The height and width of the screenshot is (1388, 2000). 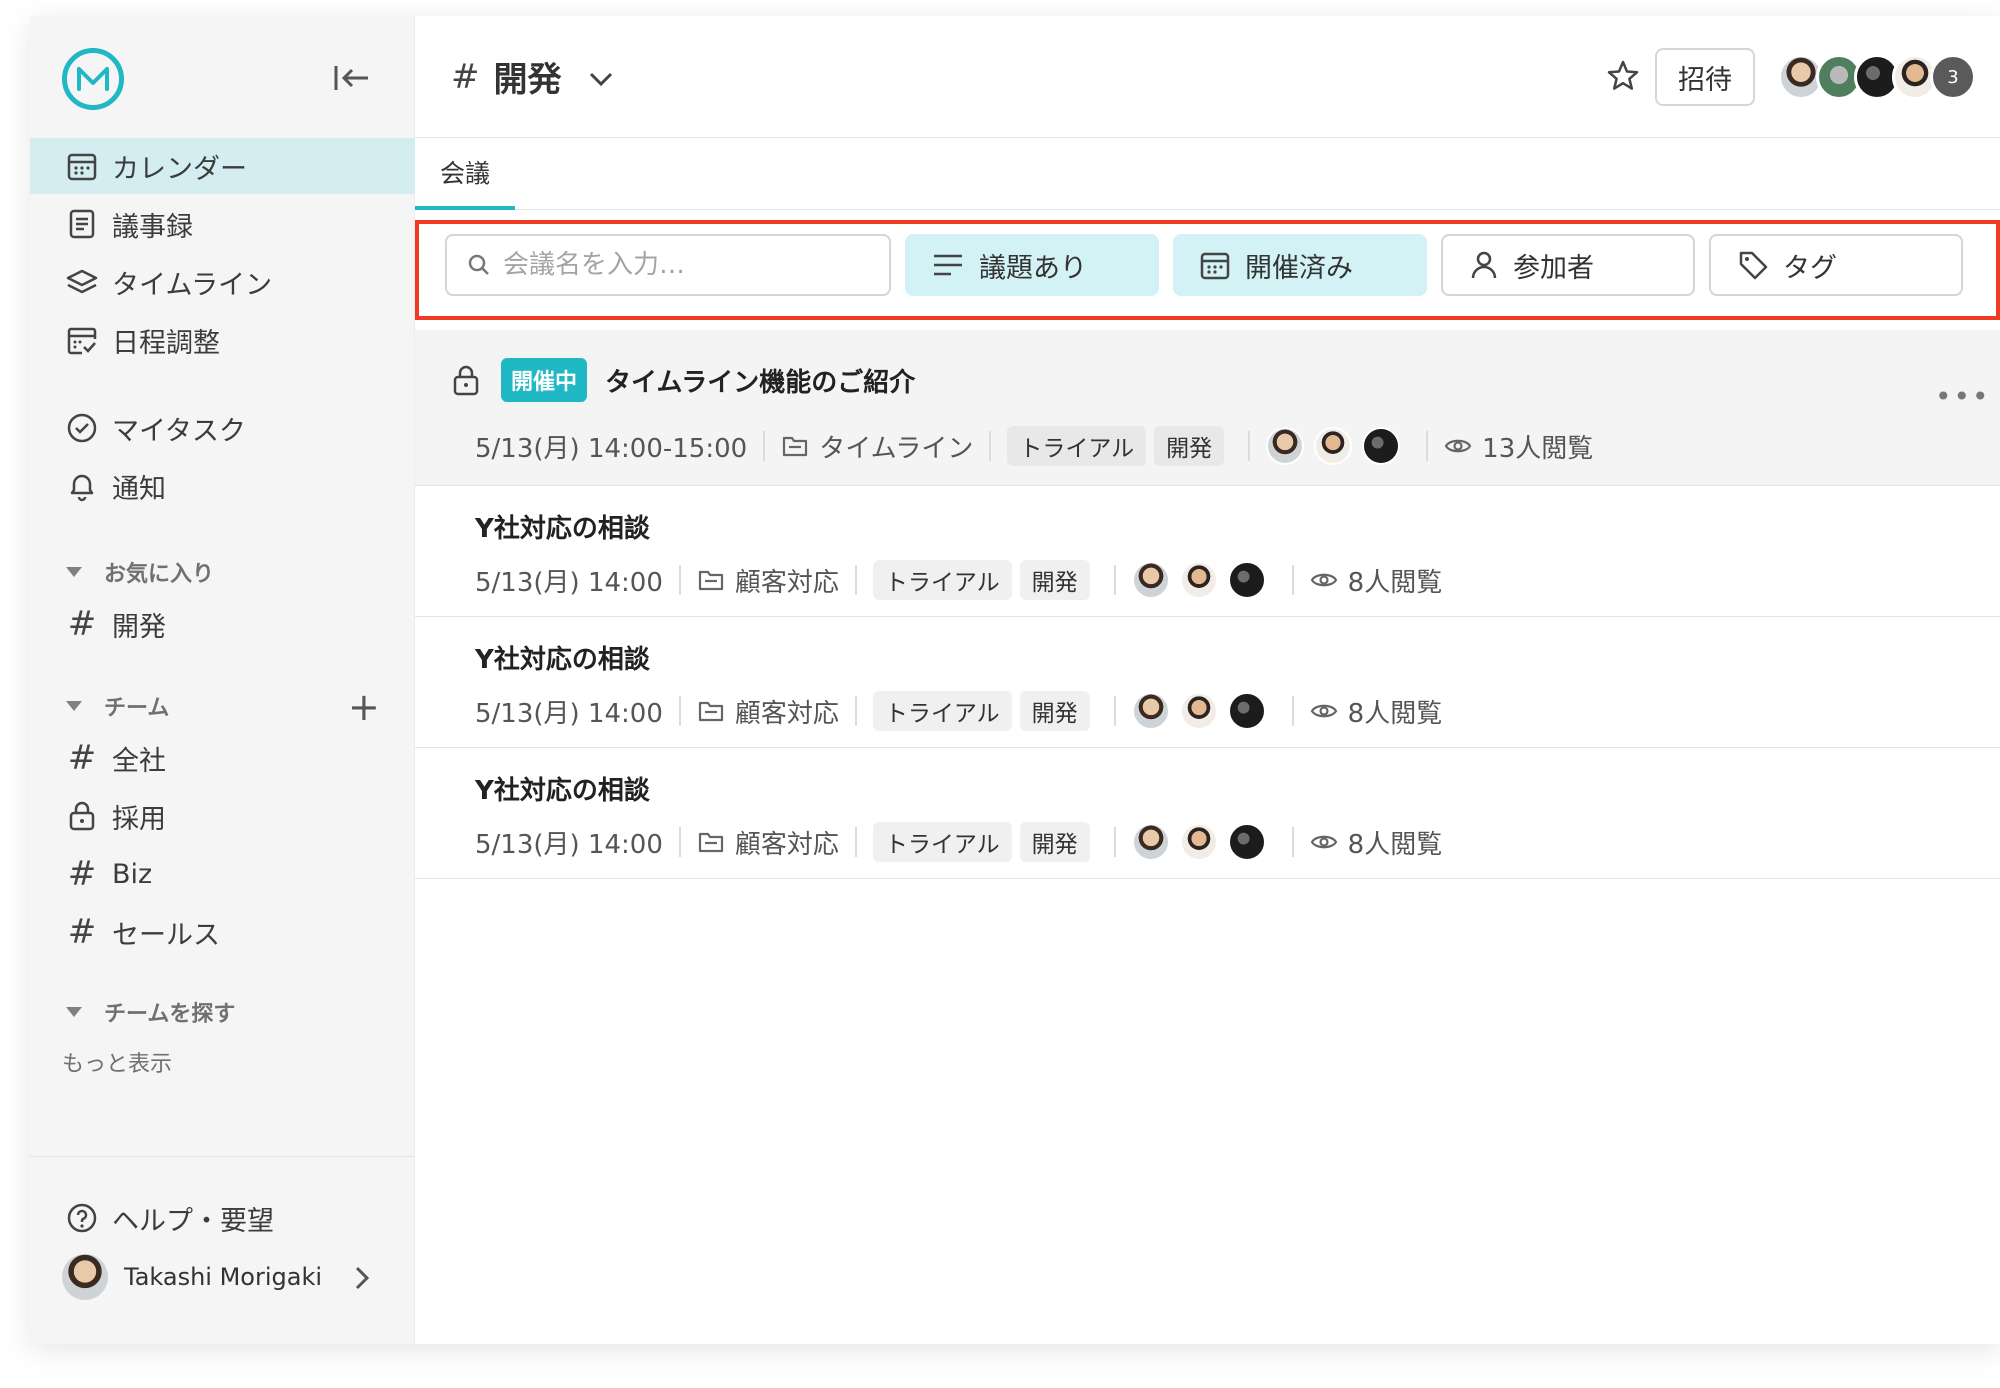 I want to click on filter-bar: 議題あり 開催済み 参加者 タグ, so click(x=1207, y=270).